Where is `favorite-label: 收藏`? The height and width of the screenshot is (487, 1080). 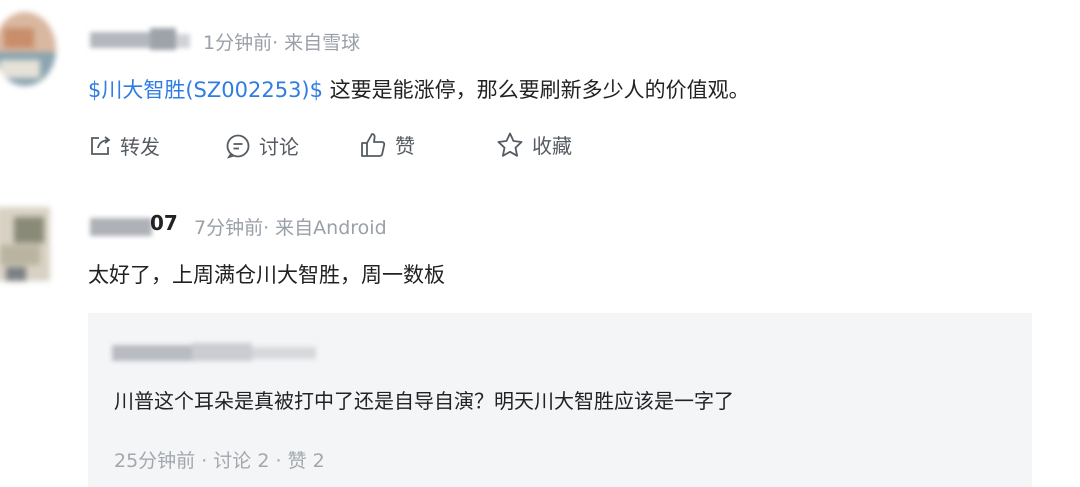 favorite-label: 收藏 is located at coordinates (552, 146).